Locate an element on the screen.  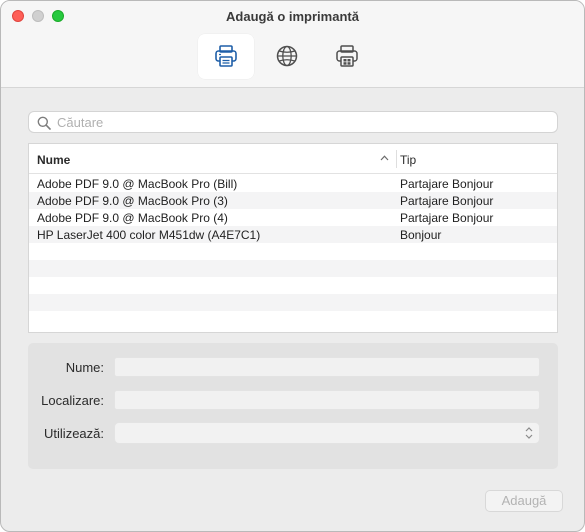
printer-type-cell: Bonjour is located at coordinates (421, 235).